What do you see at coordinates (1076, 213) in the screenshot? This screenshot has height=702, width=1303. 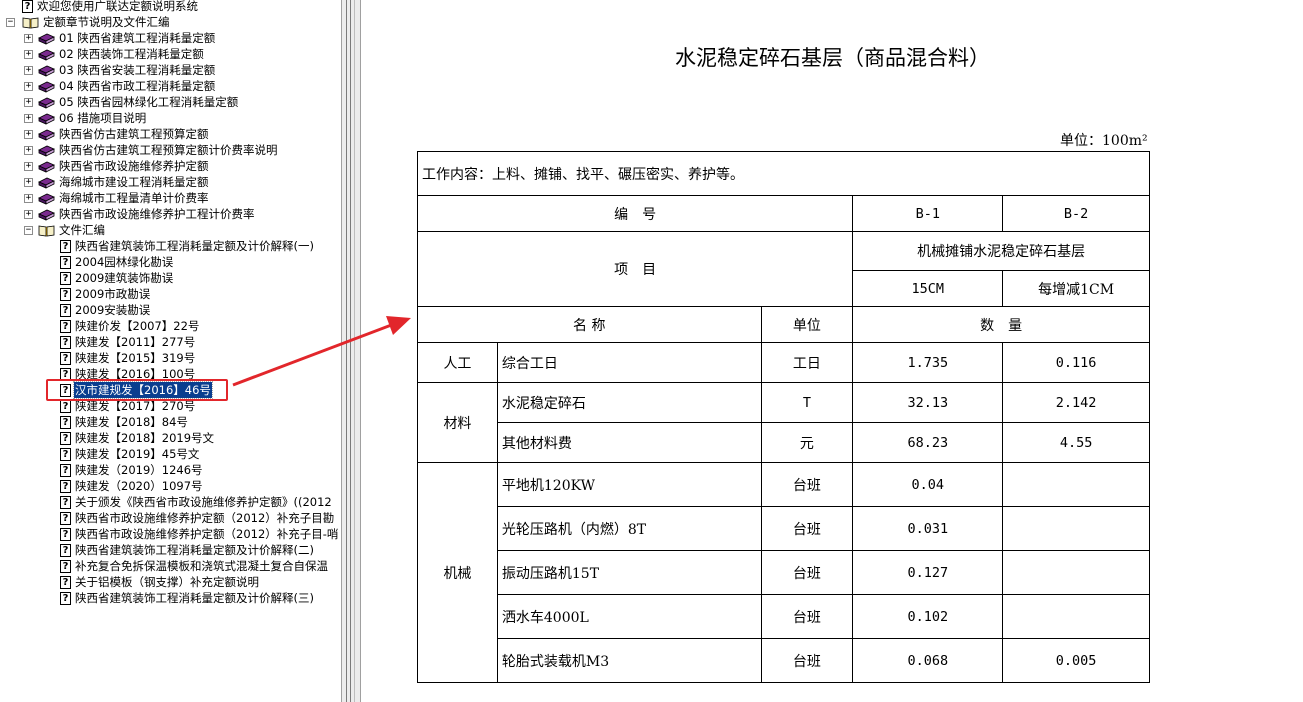 I see `code-b2: B-2` at bounding box center [1076, 213].